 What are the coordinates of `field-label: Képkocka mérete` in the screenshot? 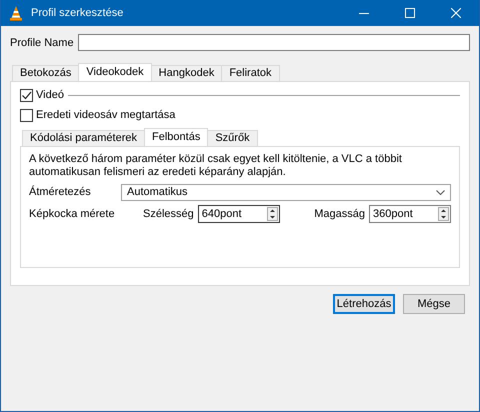 It's located at (72, 214).